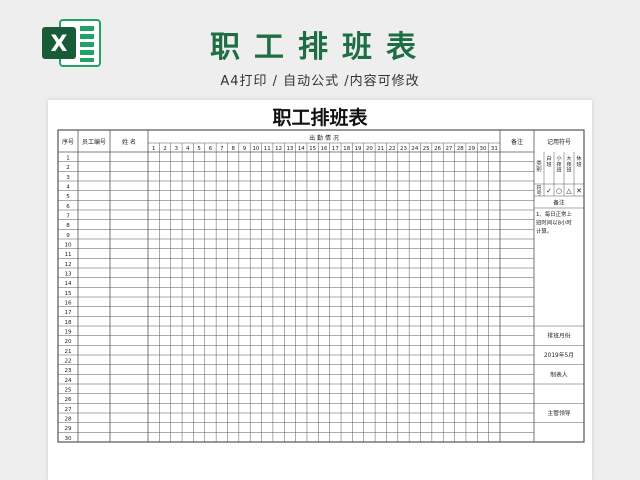 The width and height of the screenshot is (640, 480). Describe the element at coordinates (559, 203) in the screenshot. I see `panel-remark-label: 备注` at that location.